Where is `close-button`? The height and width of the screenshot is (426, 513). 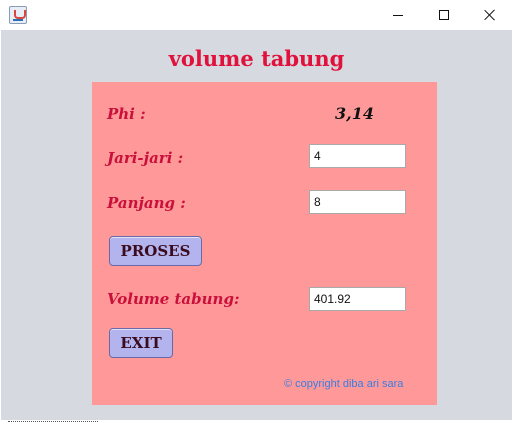
close-button is located at coordinates (490, 15).